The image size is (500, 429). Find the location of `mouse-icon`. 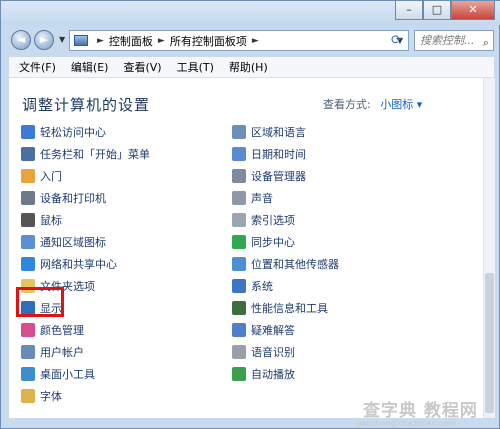

mouse-icon is located at coordinates (28, 220).